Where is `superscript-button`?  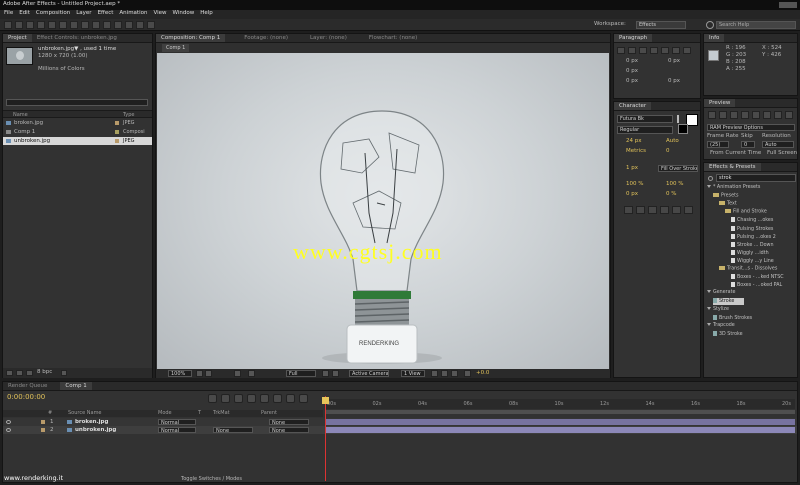
superscript-button is located at coordinates (676, 210).